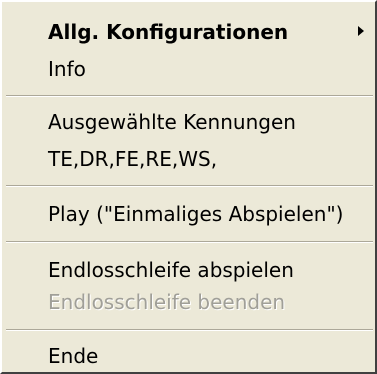 This screenshot has width=377, height=374. What do you see at coordinates (67, 69) in the screenshot?
I see `menu-item-info: Info` at bounding box center [67, 69].